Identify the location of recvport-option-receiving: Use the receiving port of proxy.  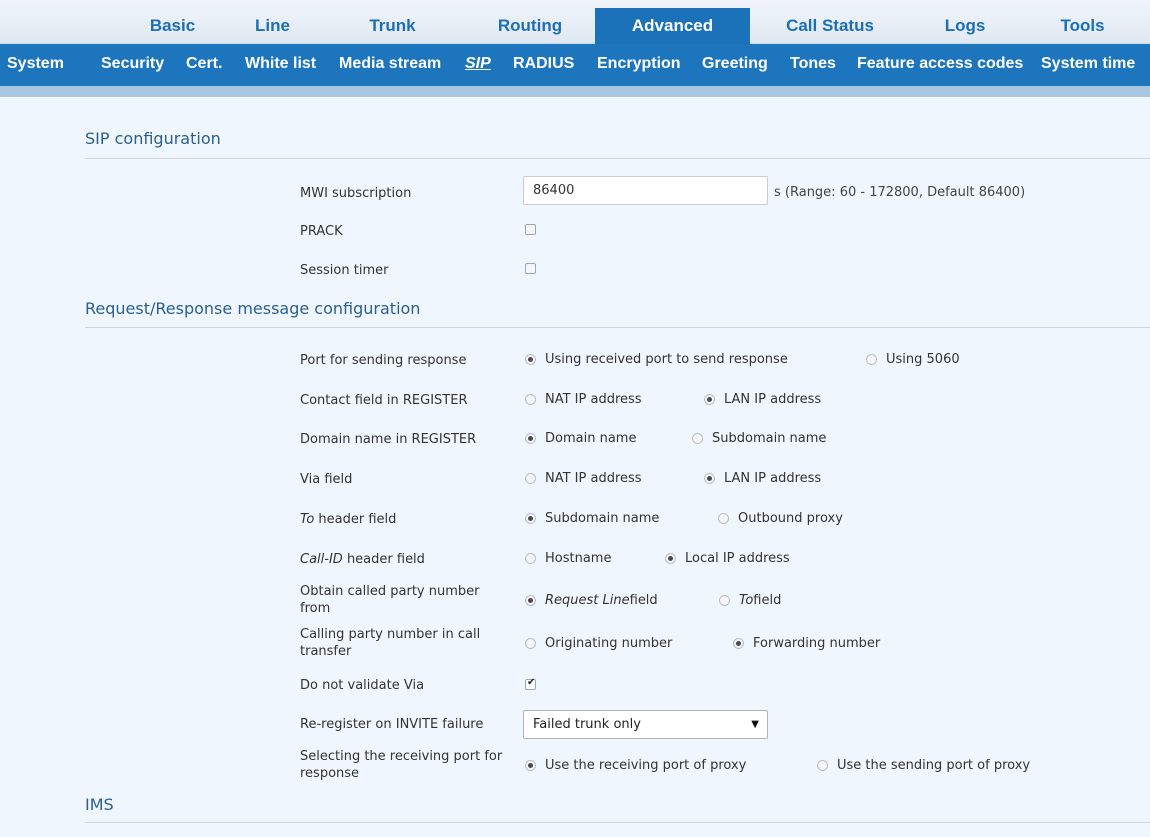
(635, 765).